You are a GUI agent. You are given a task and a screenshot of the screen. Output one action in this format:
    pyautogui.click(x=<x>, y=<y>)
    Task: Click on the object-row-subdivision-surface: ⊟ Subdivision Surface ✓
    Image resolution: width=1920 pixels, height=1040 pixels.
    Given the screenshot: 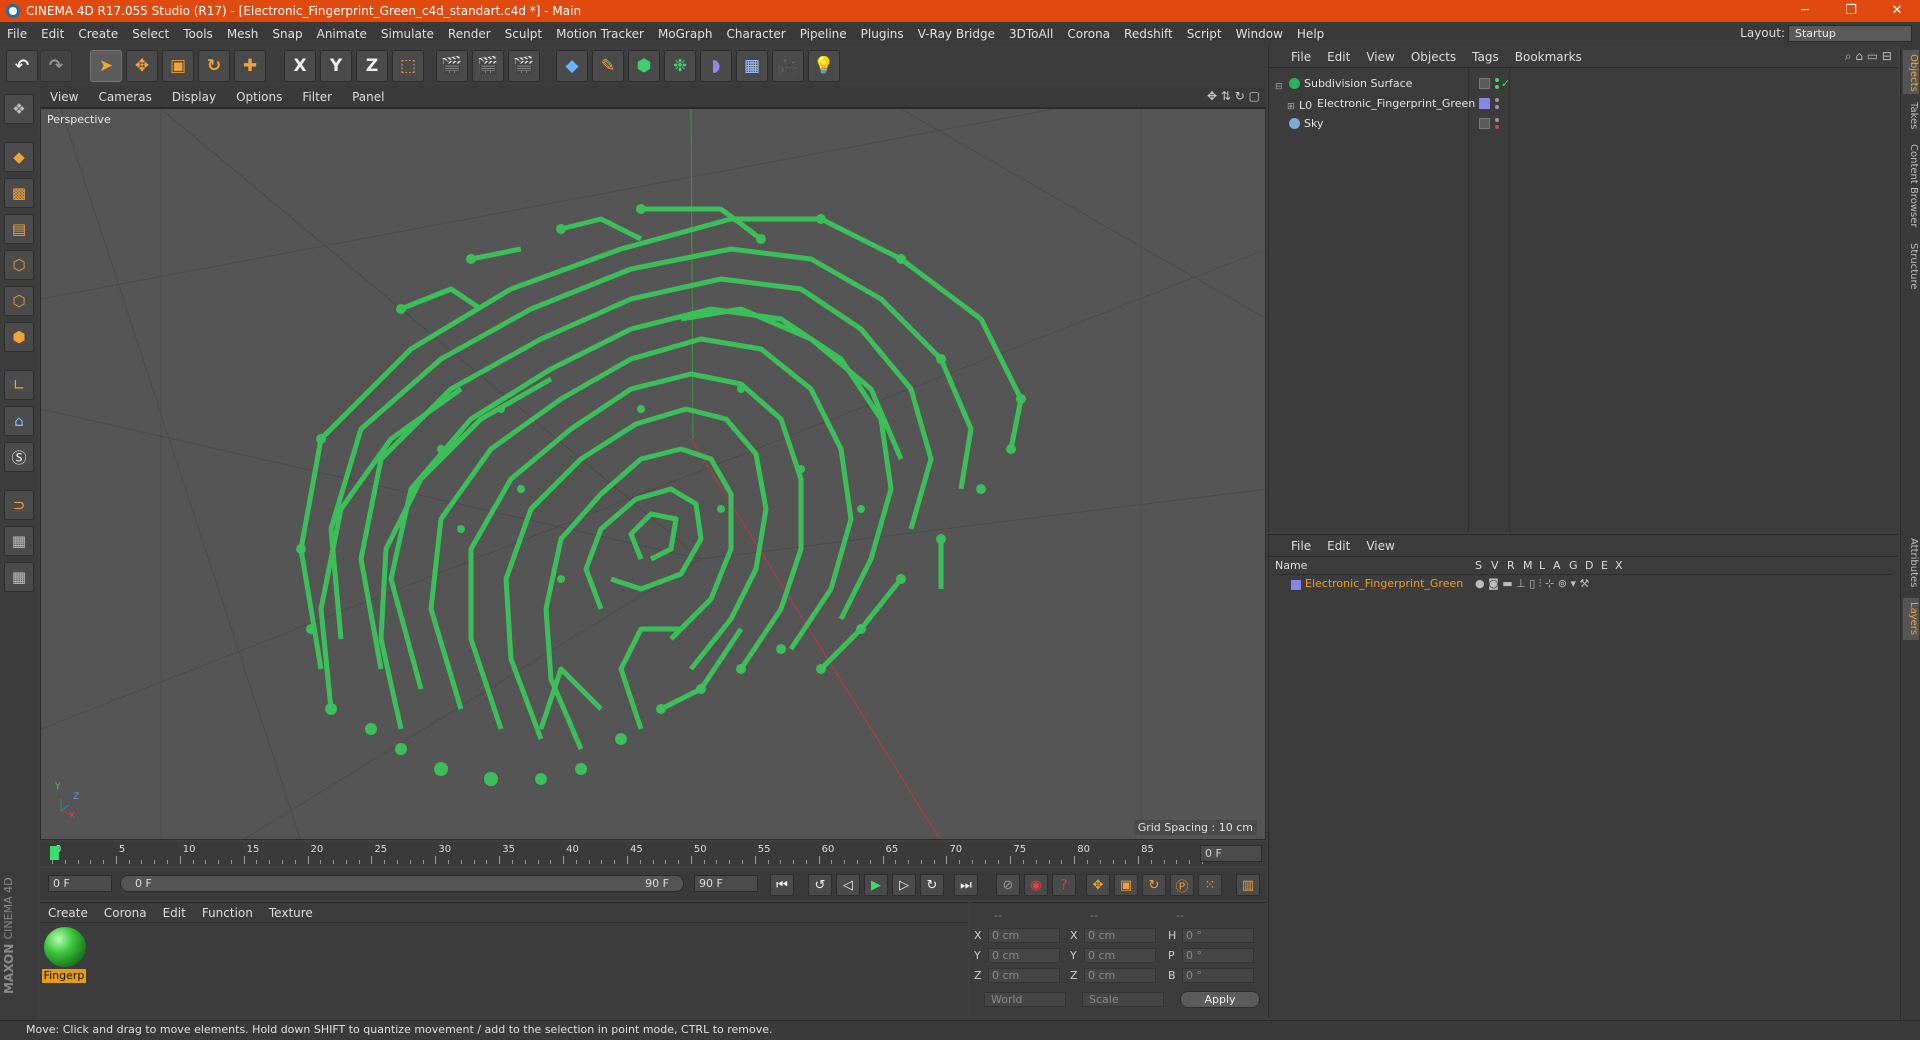 What is the action you would take?
    pyautogui.click(x=1576, y=83)
    